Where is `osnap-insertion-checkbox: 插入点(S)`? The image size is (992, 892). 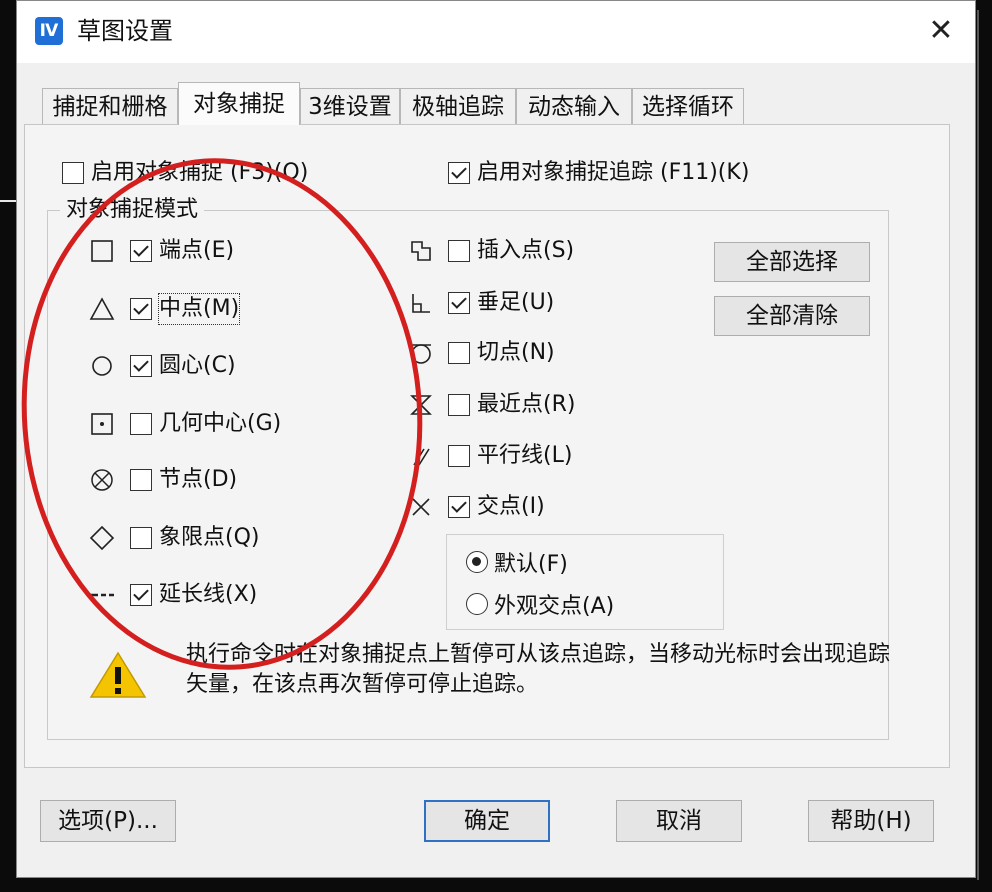 osnap-insertion-checkbox: 插入点(S) is located at coordinates (511, 251).